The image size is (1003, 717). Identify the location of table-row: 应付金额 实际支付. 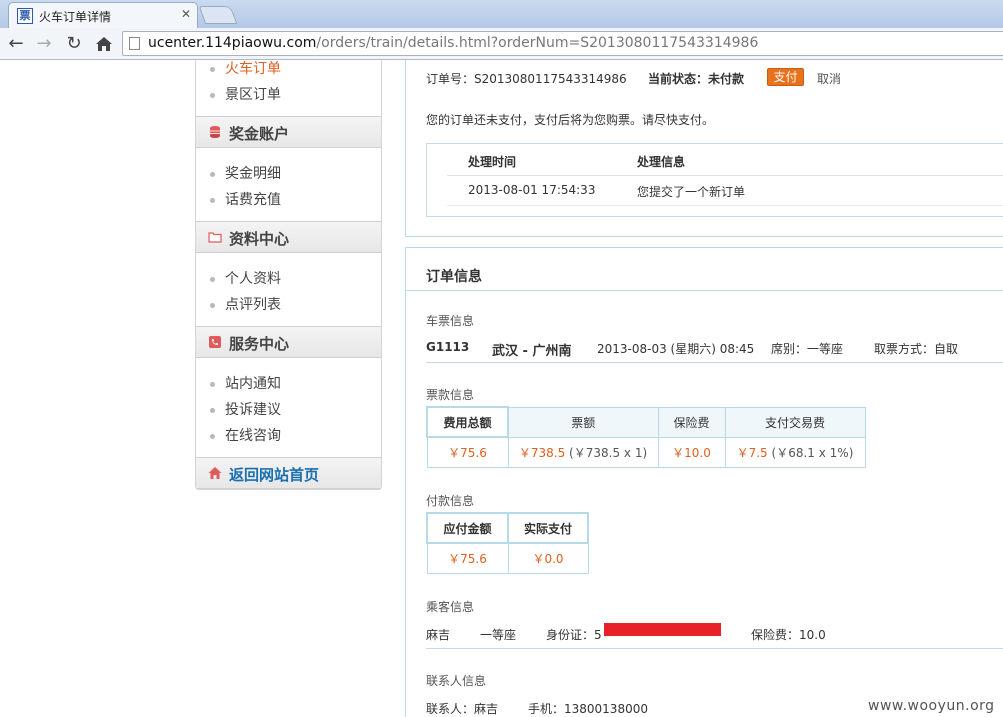
(507, 528).